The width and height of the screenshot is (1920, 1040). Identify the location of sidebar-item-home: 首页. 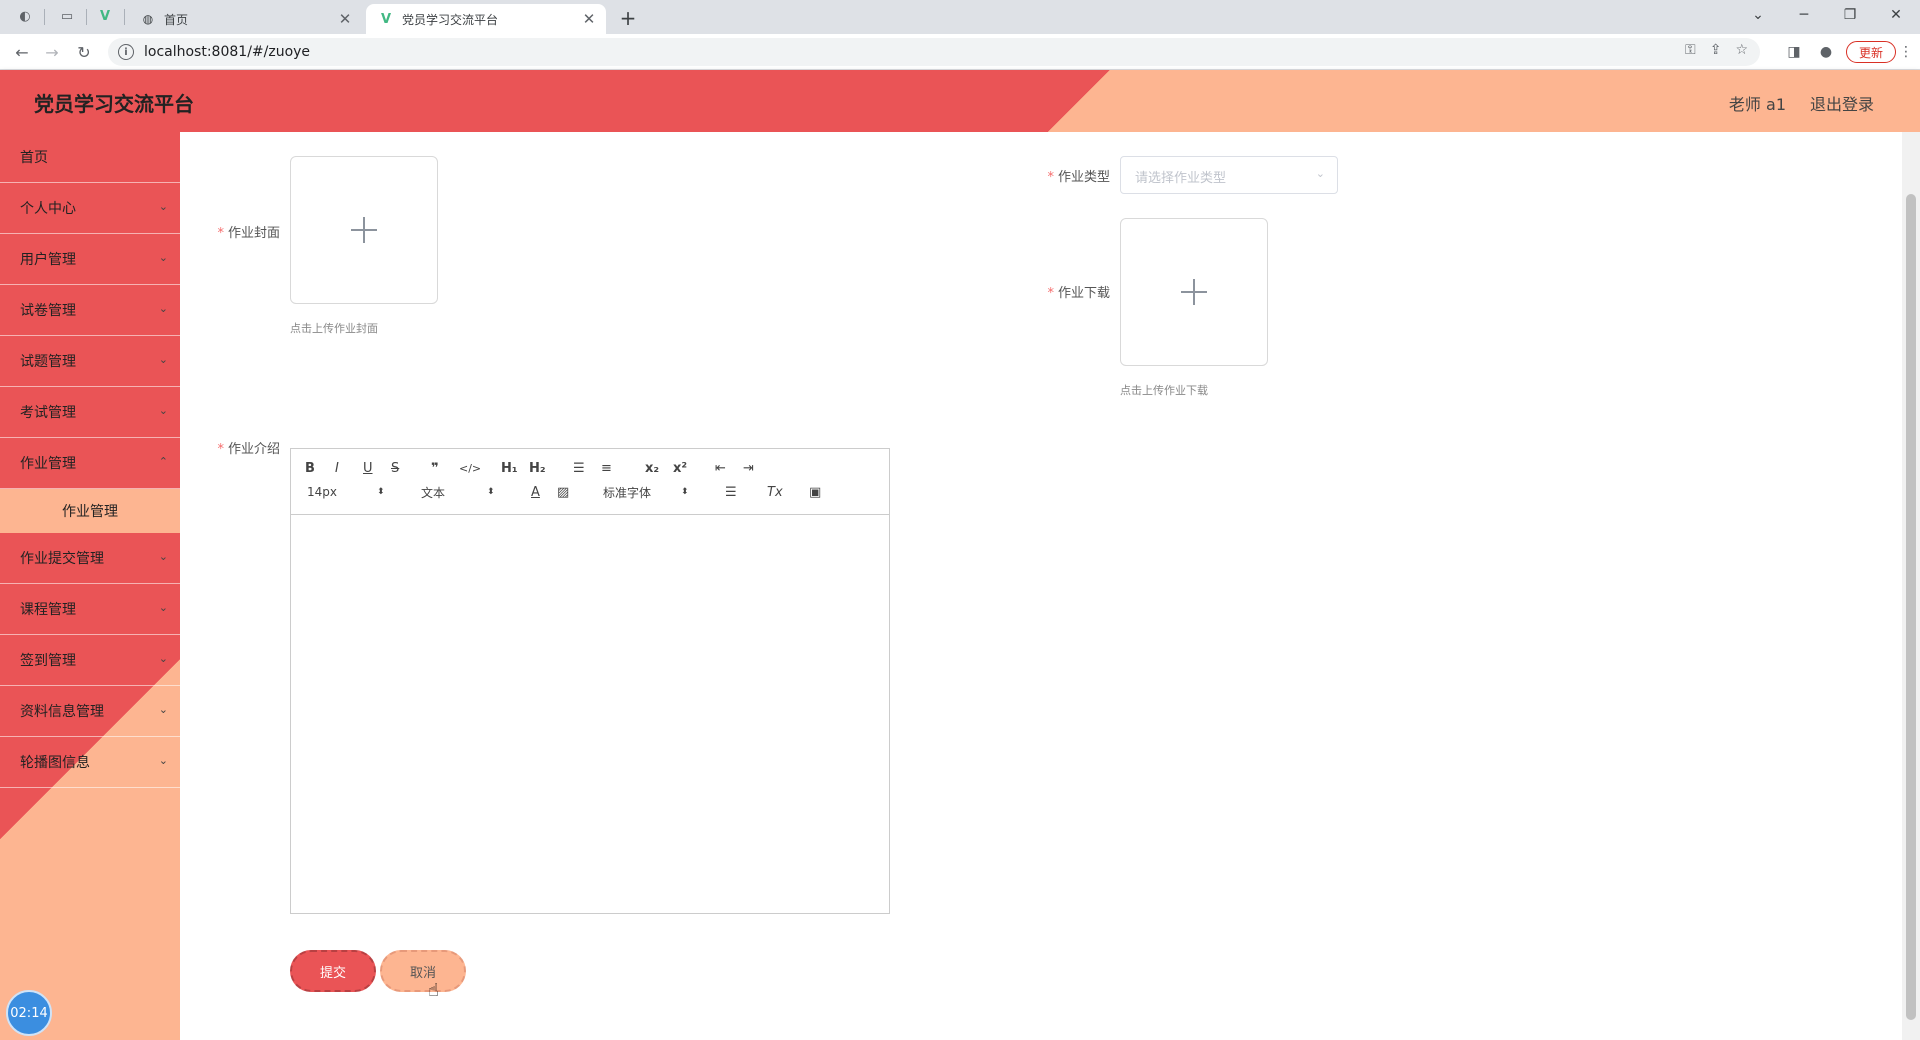
(90, 157).